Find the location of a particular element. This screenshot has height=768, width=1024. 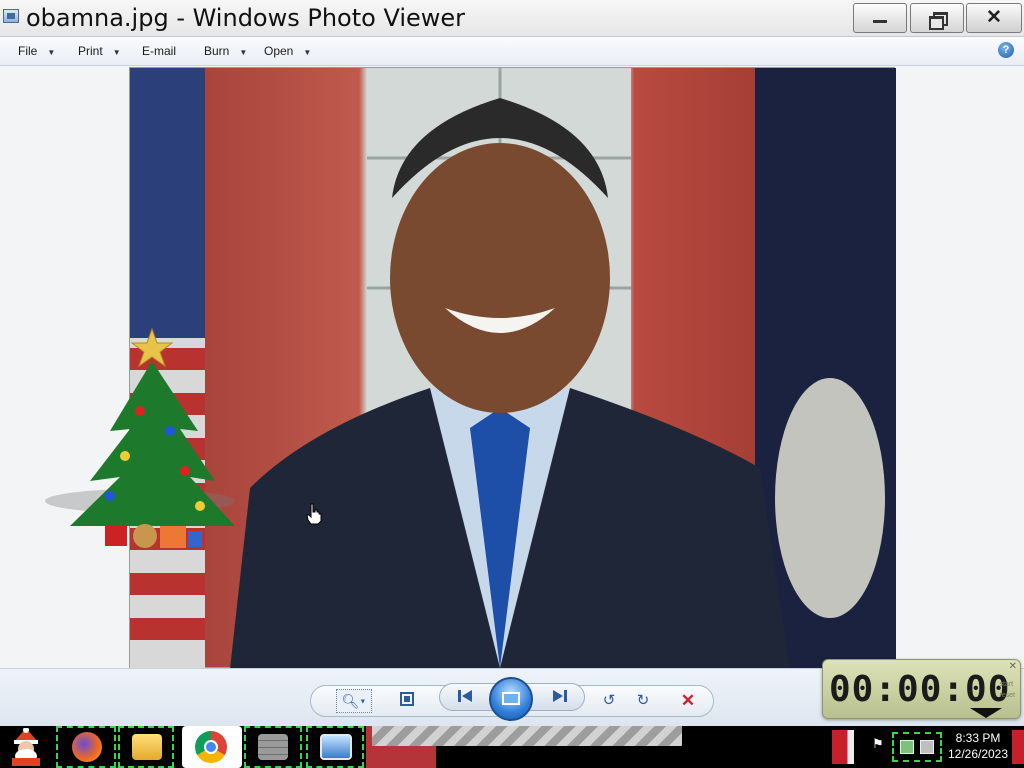

restore-button is located at coordinates (937, 18).